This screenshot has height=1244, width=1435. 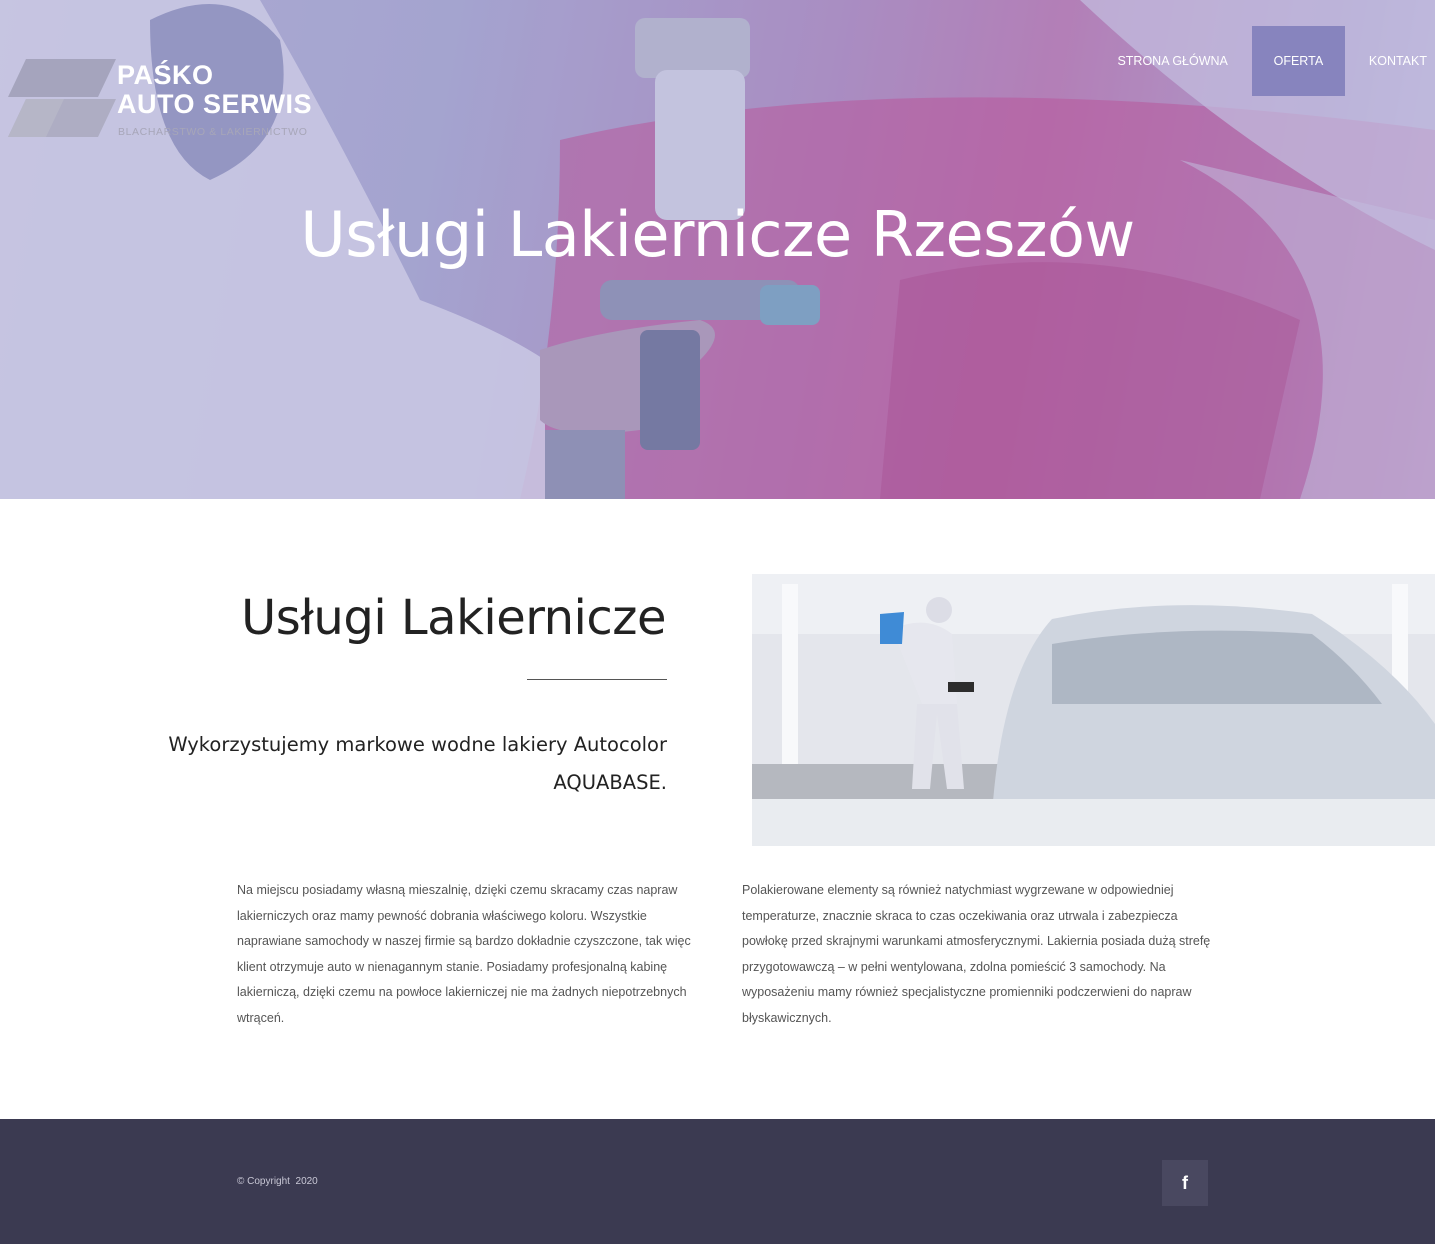 I want to click on hero-title: Usługi Lakiernicze Rzeszów, so click(x=717, y=234).